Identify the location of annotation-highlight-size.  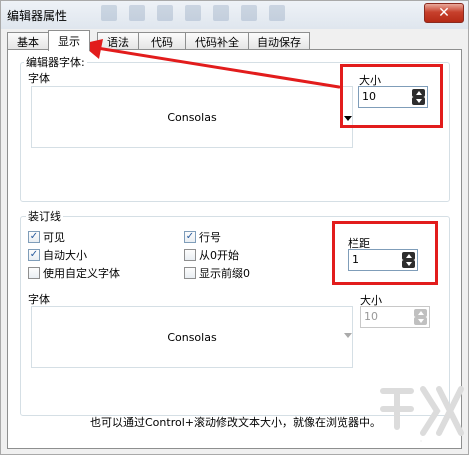
(391, 96).